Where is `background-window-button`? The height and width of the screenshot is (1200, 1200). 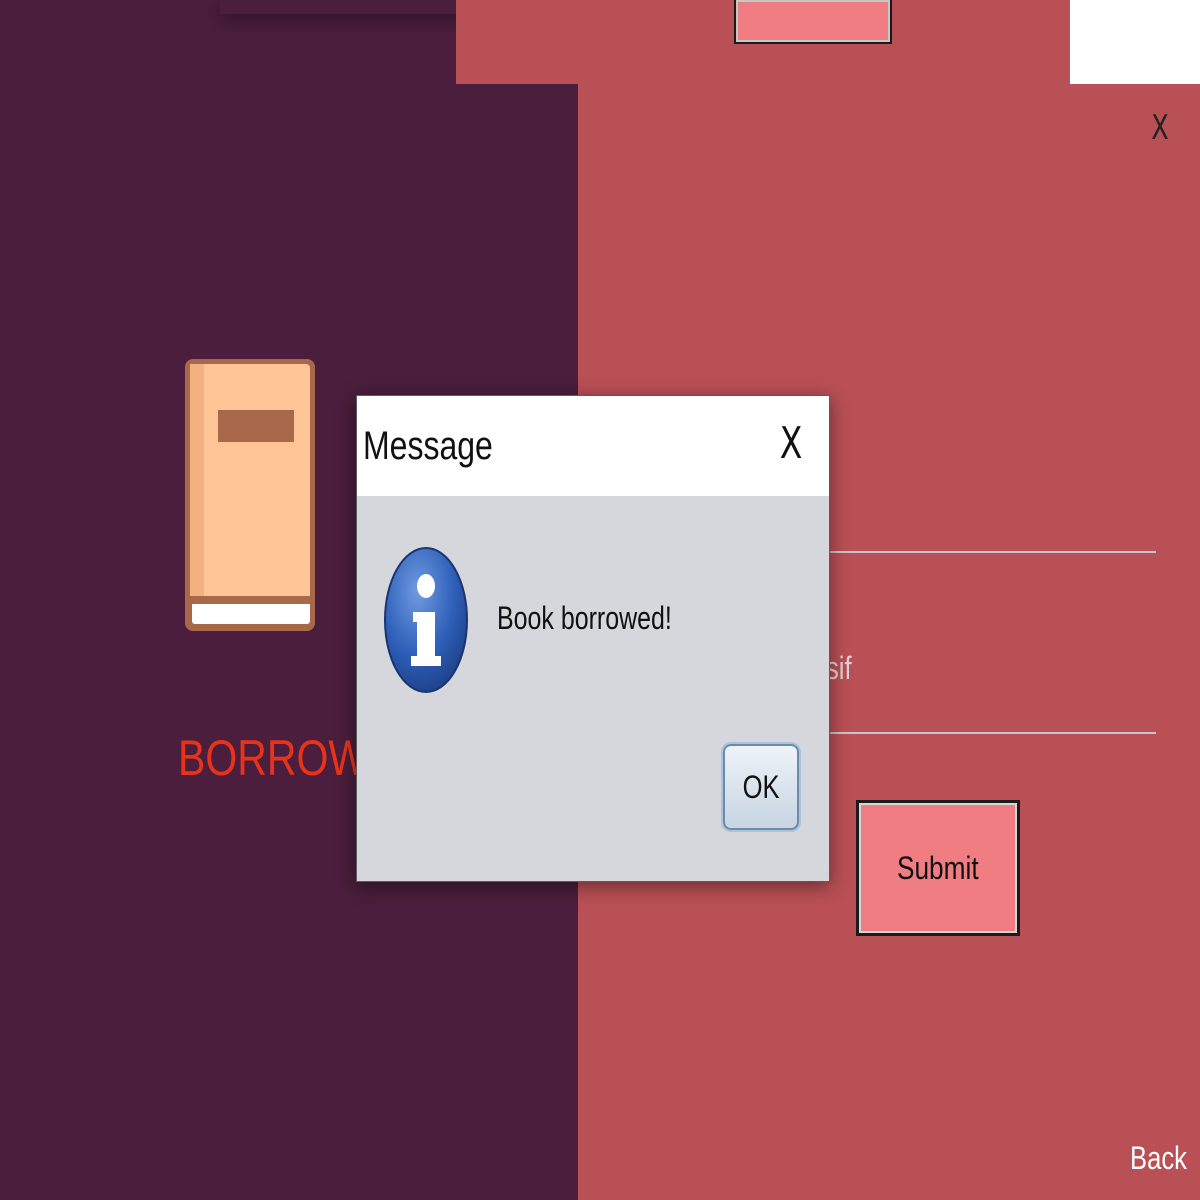 background-window-button is located at coordinates (813, 22).